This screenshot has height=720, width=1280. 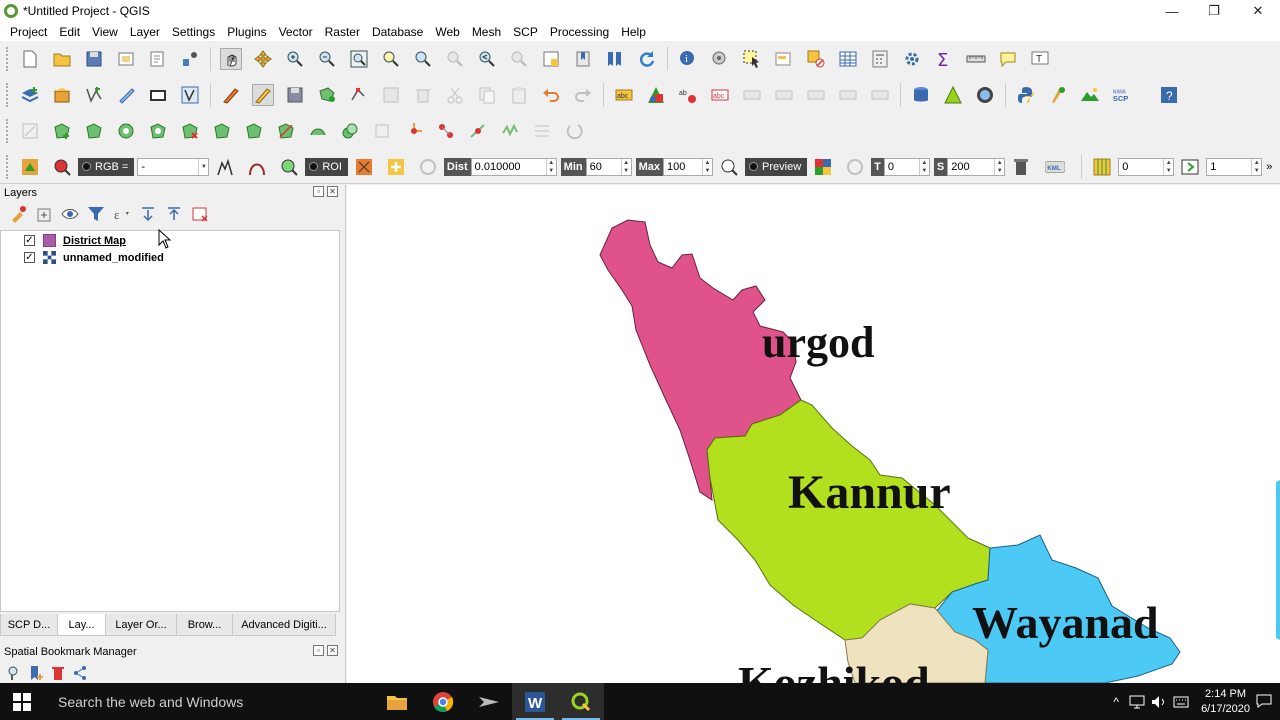 What do you see at coordinates (519, 59) in the screenshot?
I see `zoom-next-icon` at bounding box center [519, 59].